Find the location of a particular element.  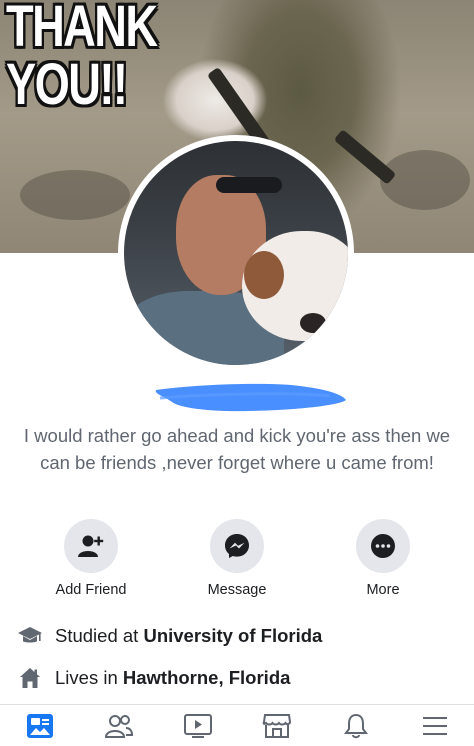

cover-text-line1: THANK is located at coordinates (82, 29).